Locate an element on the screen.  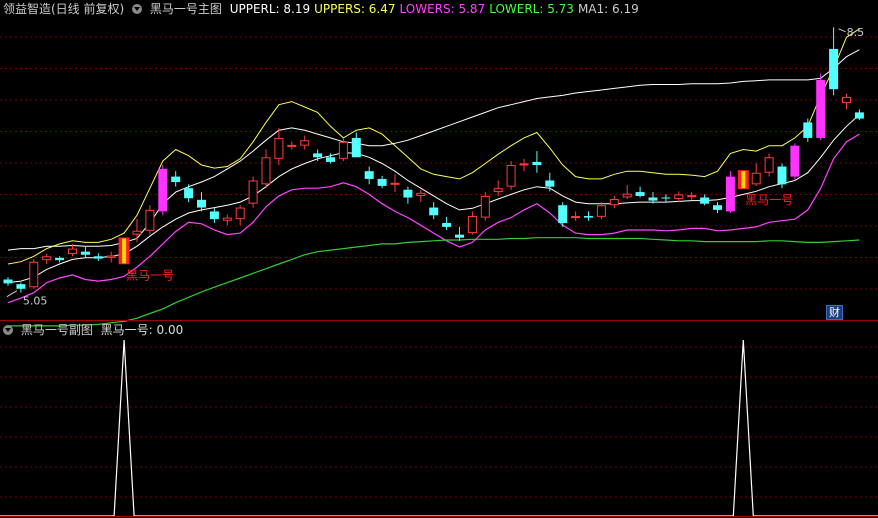
indicator-value-1: UPPERS: 6.47 is located at coordinates (355, 9).